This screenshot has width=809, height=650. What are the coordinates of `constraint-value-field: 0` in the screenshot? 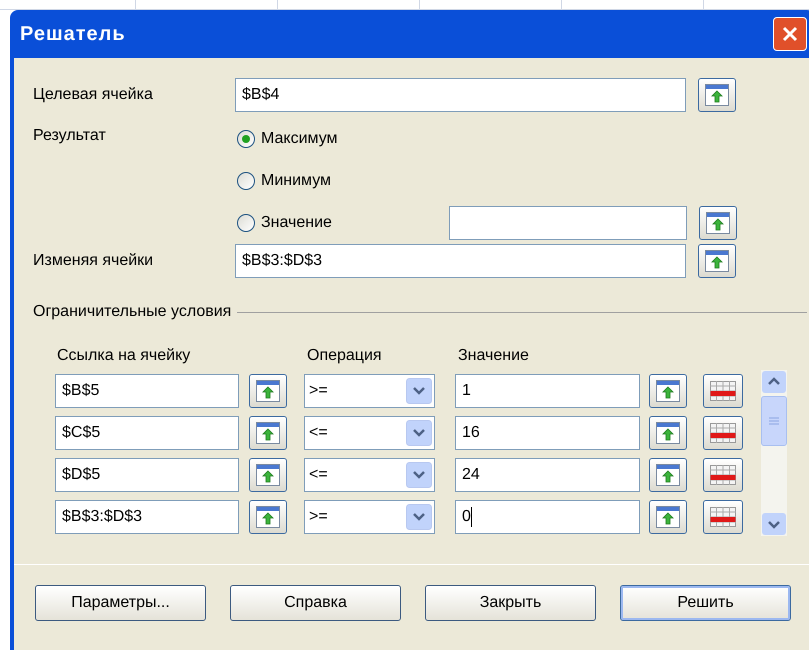 It's located at (547, 517).